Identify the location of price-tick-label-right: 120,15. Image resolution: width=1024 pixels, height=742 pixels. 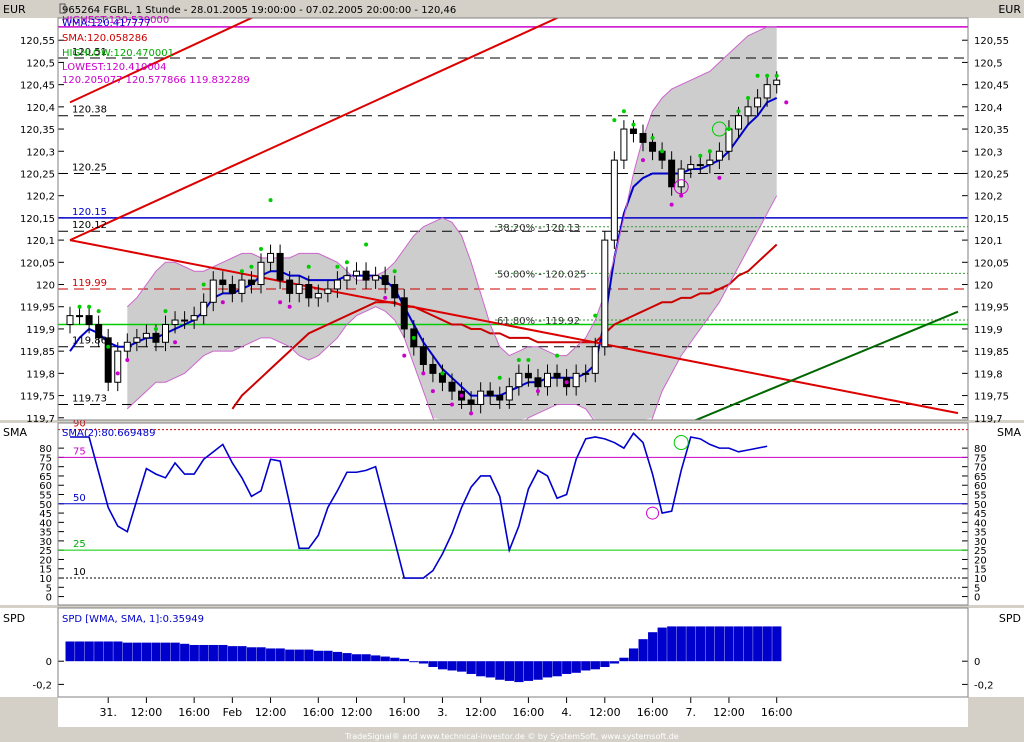
(991, 219).